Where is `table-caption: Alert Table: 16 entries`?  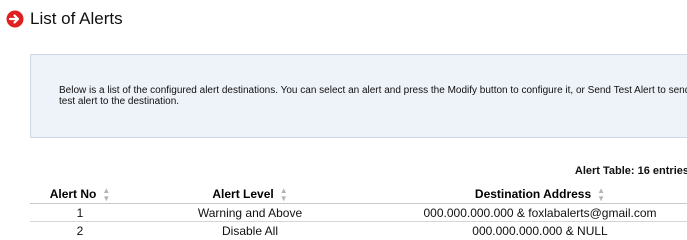
table-caption: Alert Table: 16 entries is located at coordinates (630, 171).